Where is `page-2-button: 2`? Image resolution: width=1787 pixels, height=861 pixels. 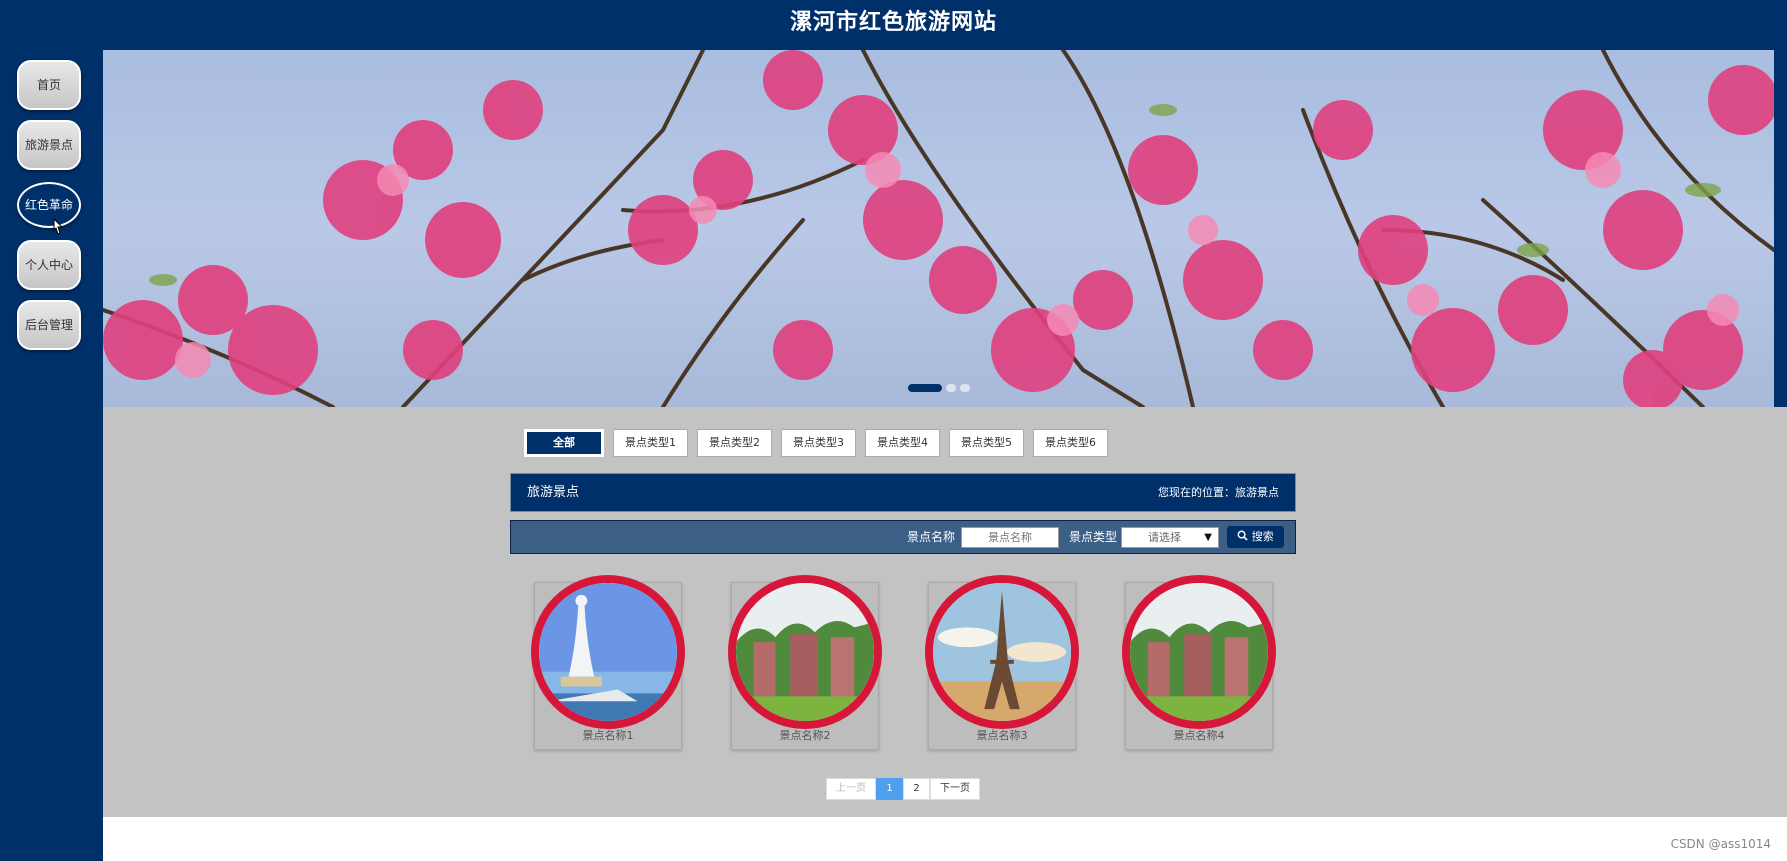
page-2-button: 2 is located at coordinates (916, 789).